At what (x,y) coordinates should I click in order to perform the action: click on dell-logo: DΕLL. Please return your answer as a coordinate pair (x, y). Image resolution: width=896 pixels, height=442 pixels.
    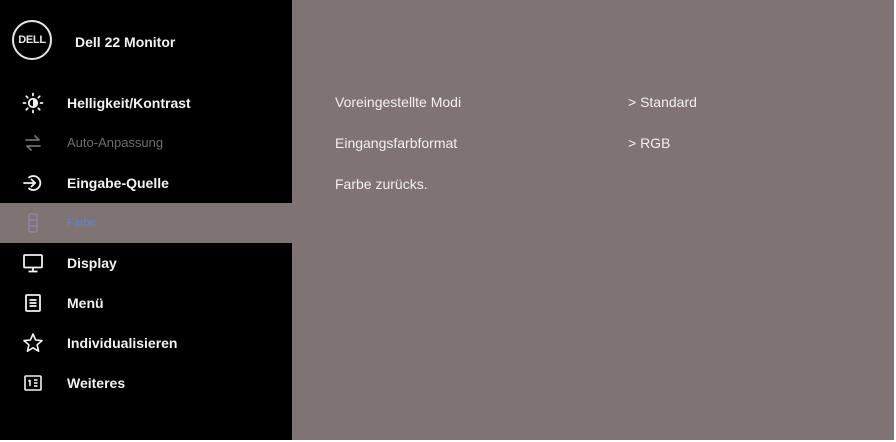
    Looking at the image, I should click on (32, 40).